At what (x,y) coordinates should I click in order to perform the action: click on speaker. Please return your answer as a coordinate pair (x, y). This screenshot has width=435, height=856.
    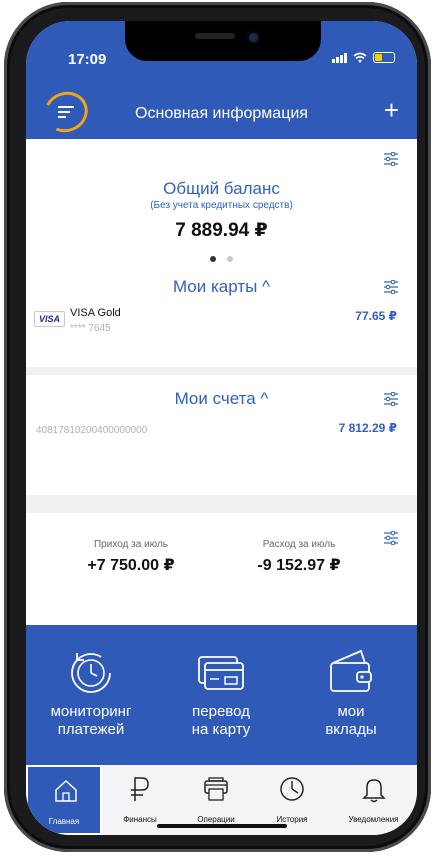
    Looking at the image, I should click on (215, 36).